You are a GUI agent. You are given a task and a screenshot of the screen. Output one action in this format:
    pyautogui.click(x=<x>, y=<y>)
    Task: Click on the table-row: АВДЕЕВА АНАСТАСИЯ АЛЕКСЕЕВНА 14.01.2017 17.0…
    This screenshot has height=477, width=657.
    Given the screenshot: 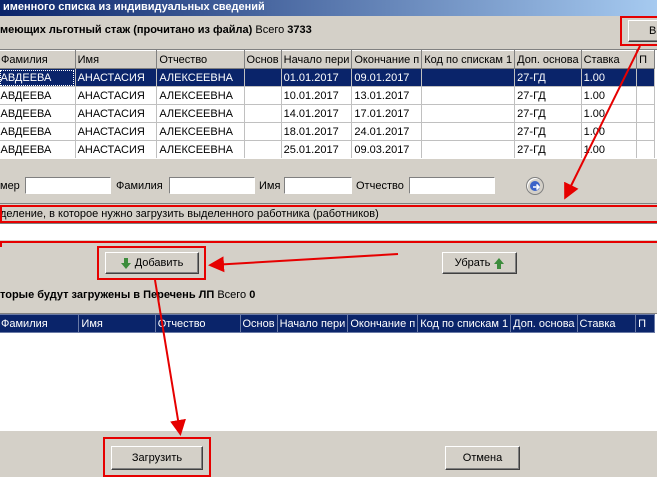 What is the action you would take?
    pyautogui.click(x=327, y=113)
    